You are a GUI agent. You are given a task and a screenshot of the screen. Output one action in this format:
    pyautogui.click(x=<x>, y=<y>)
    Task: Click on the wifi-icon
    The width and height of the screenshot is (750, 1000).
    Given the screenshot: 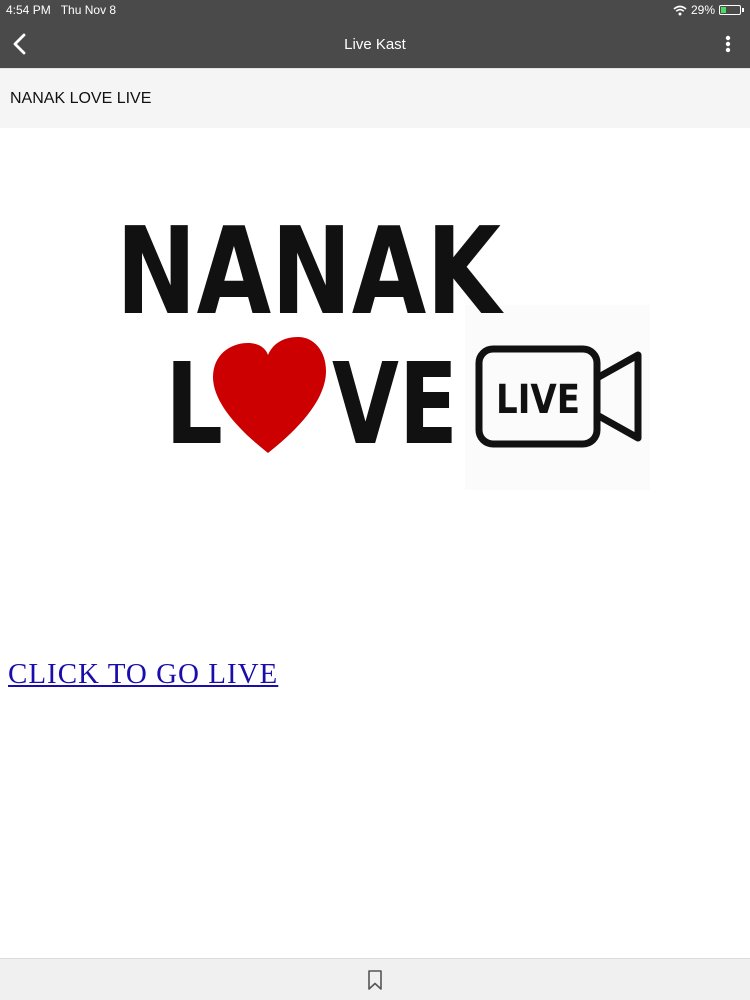 What is the action you would take?
    pyautogui.click(x=680, y=10)
    